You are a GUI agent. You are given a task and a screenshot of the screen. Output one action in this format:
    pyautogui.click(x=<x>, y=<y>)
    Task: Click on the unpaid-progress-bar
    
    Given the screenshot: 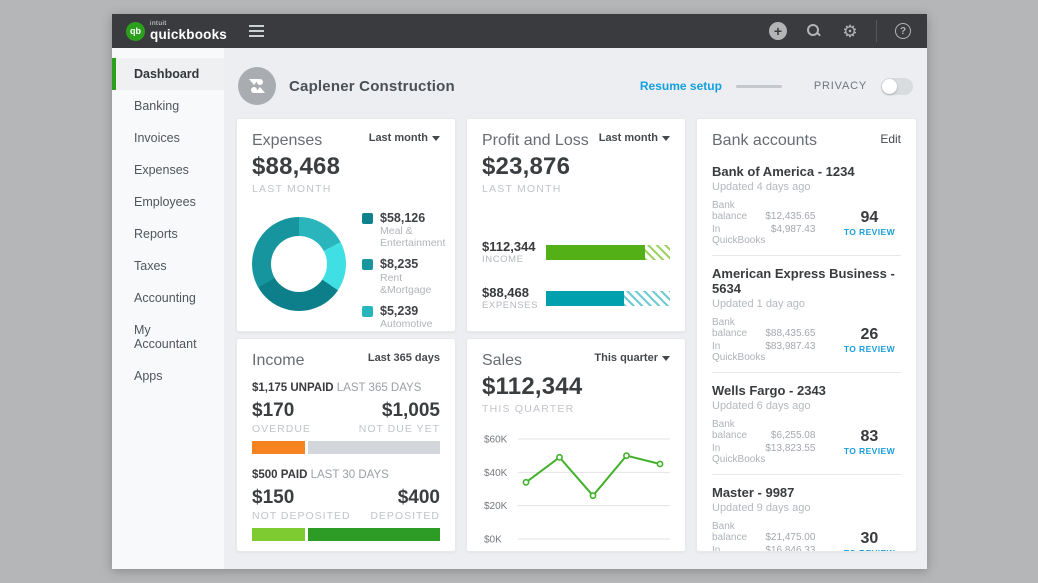 What is the action you would take?
    pyautogui.click(x=346, y=447)
    